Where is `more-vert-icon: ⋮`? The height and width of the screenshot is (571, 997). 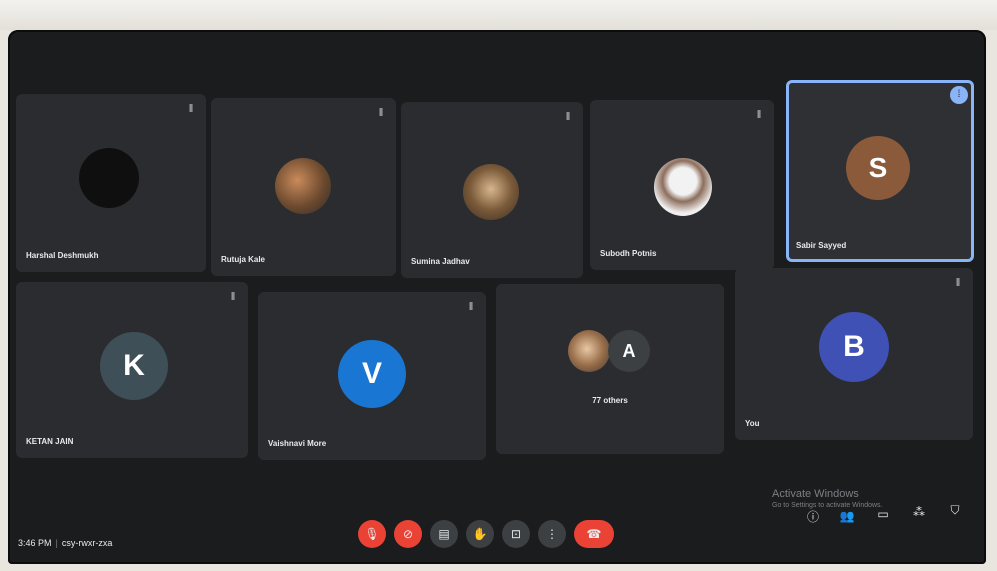
more-vert-icon: ⋮ is located at coordinates (552, 534).